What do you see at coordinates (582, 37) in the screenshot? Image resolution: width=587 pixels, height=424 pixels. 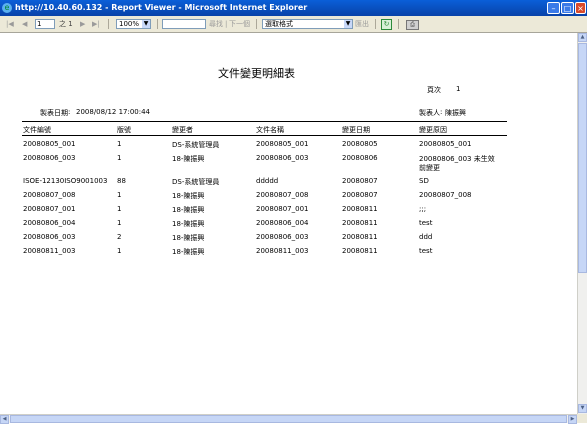 I see `scroll-up-icon: ▲` at bounding box center [582, 37].